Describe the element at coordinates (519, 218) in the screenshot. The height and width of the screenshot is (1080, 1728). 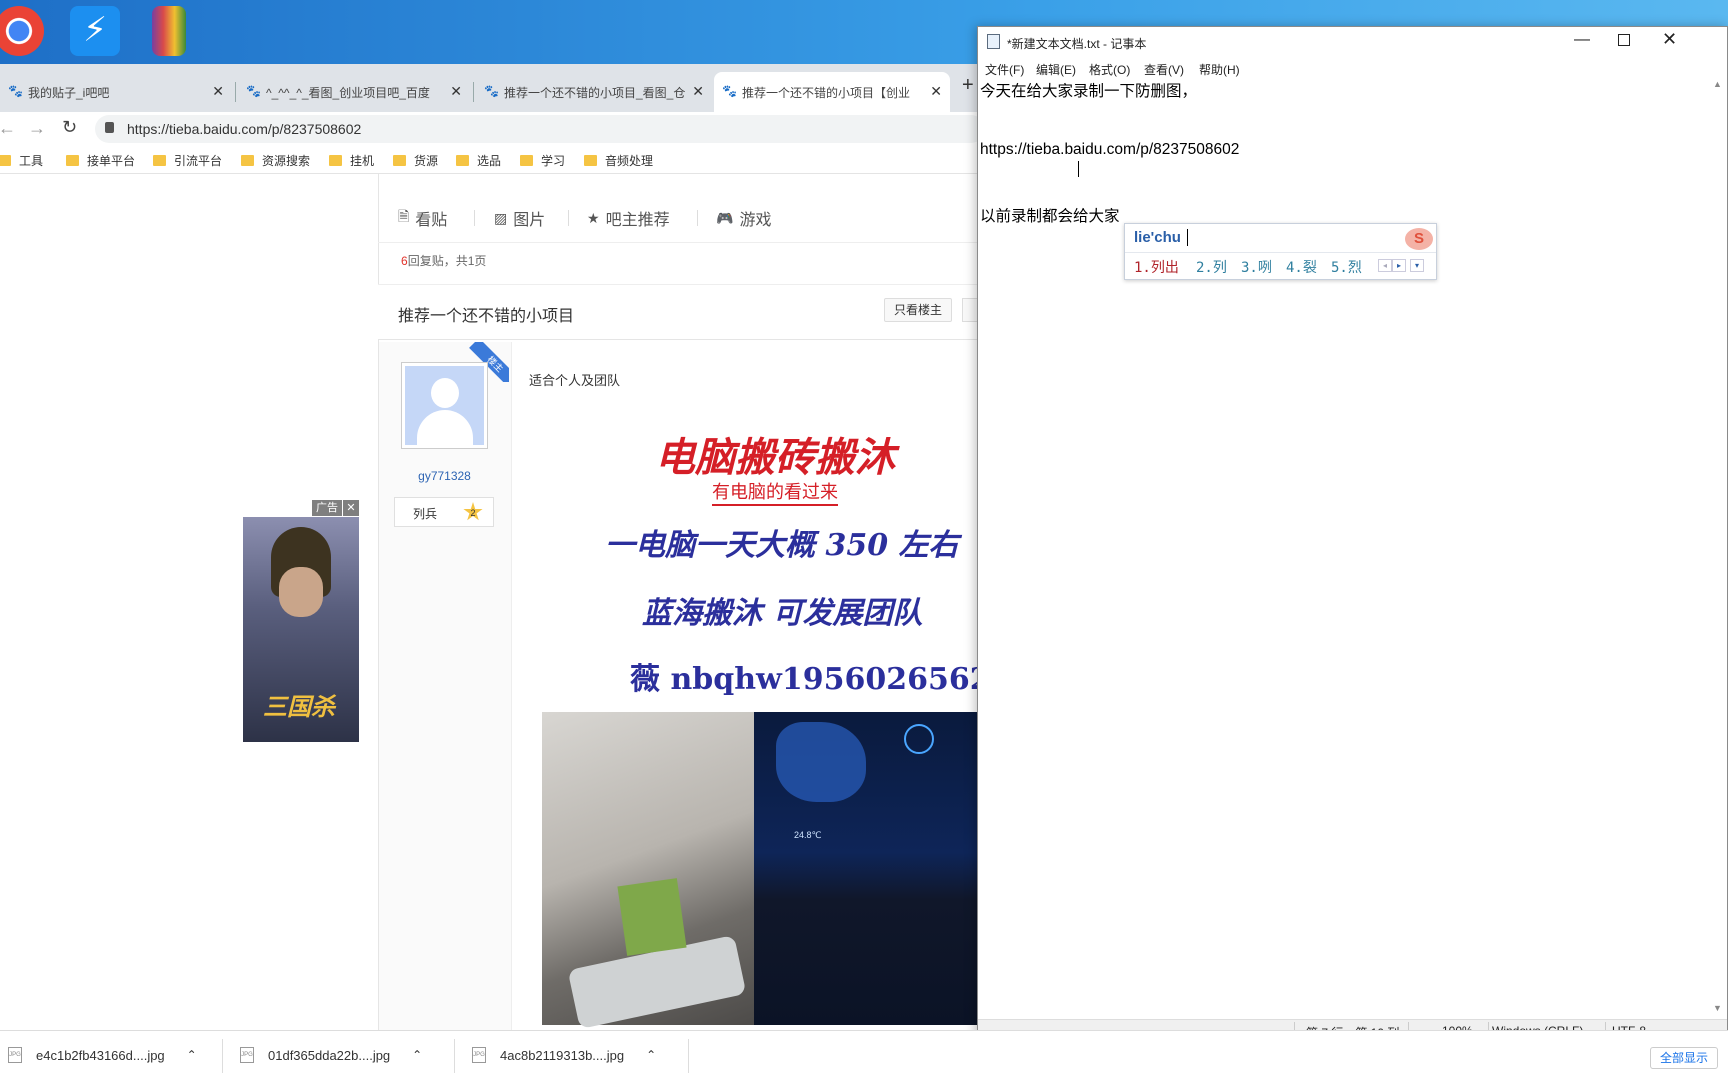
I see `tab-images: ▨ 图片` at that location.